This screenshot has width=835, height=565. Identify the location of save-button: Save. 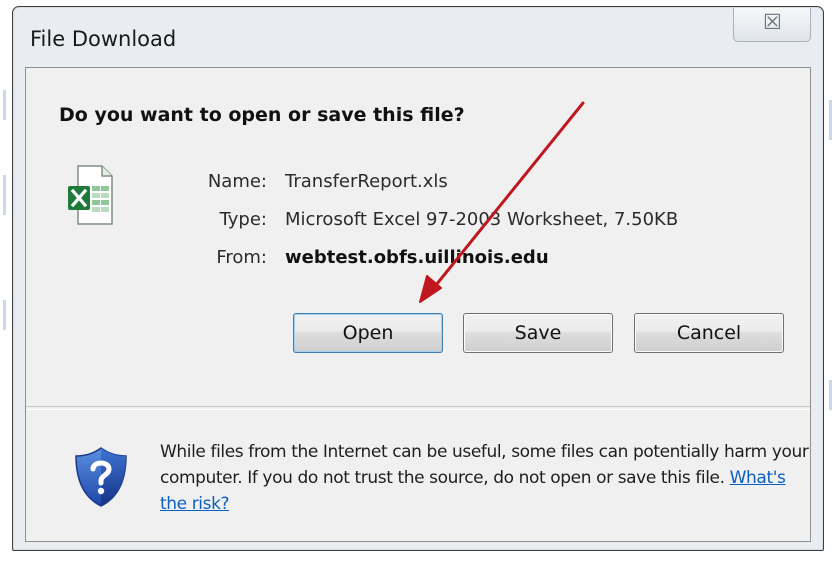
(538, 333).